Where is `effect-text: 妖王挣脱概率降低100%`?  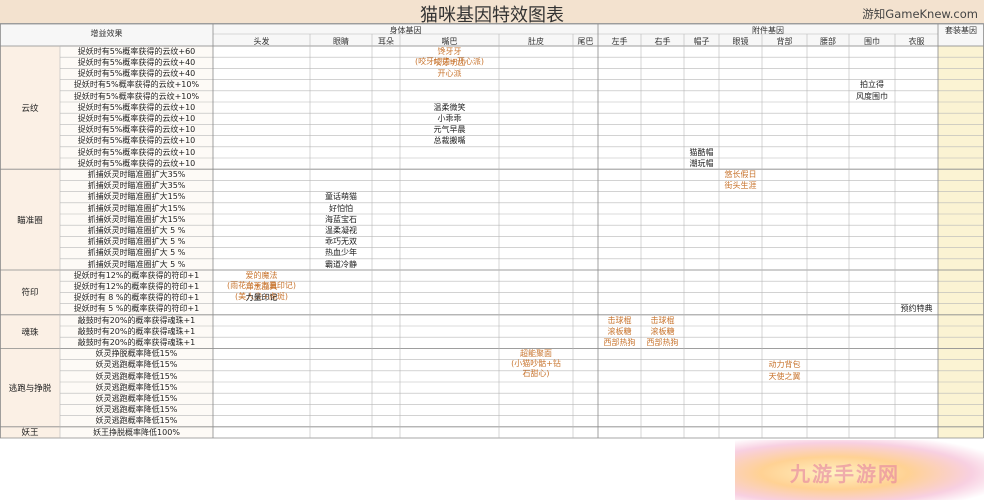 effect-text: 妖王挣脱概率降低100% is located at coordinates (136, 432).